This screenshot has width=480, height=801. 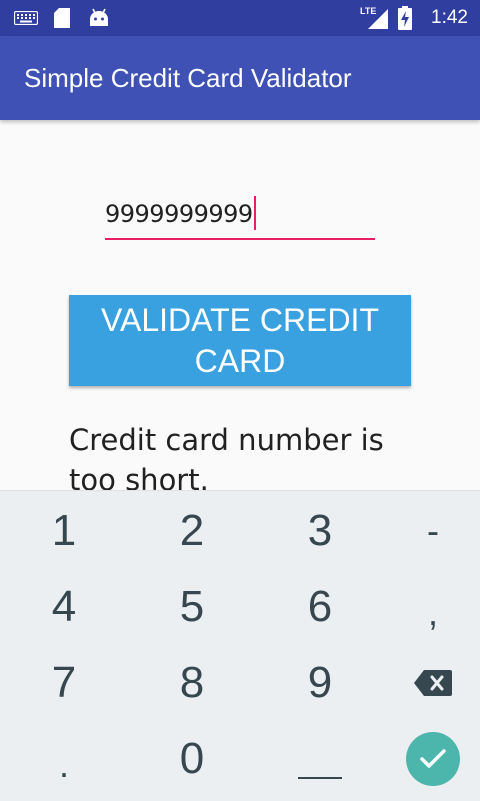 I want to click on check-icon, so click(x=433, y=758).